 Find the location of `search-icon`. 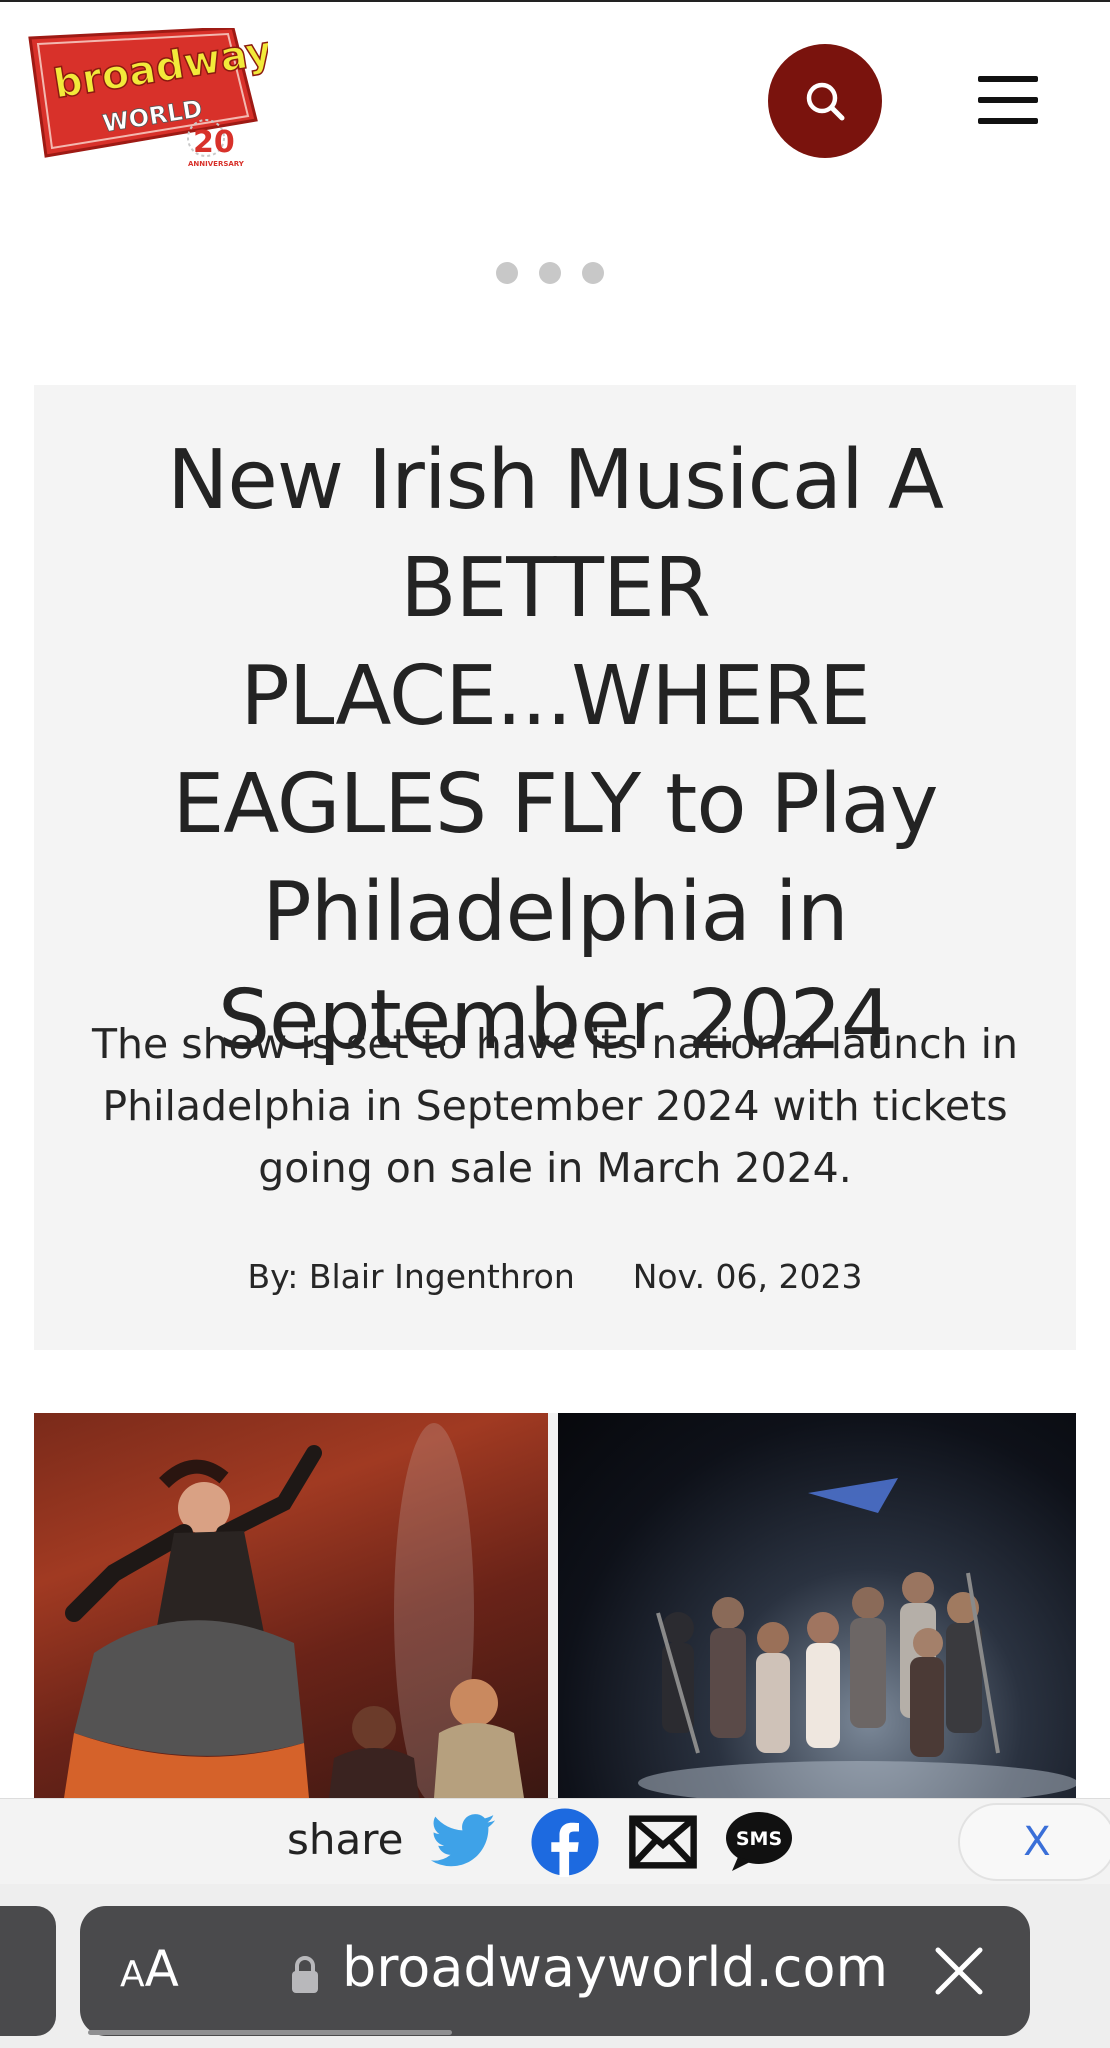

search-icon is located at coordinates (825, 101).